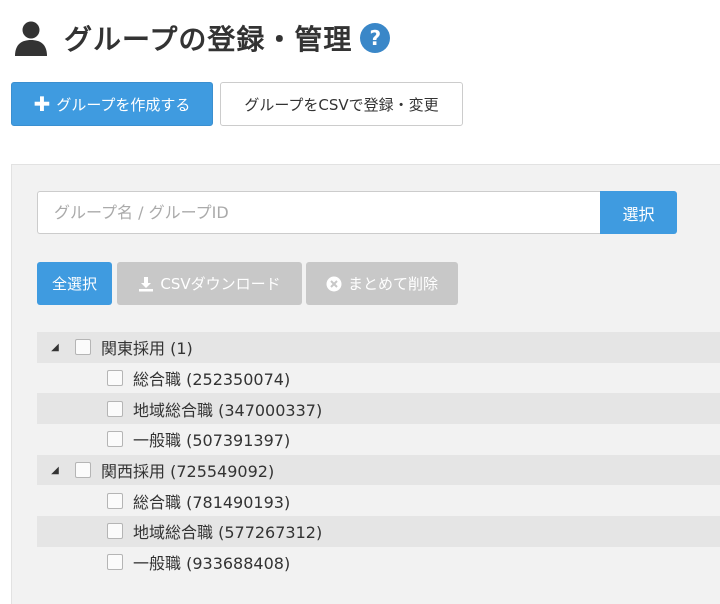 The height and width of the screenshot is (604, 720). I want to click on plus-icon: ✚, so click(42, 104).